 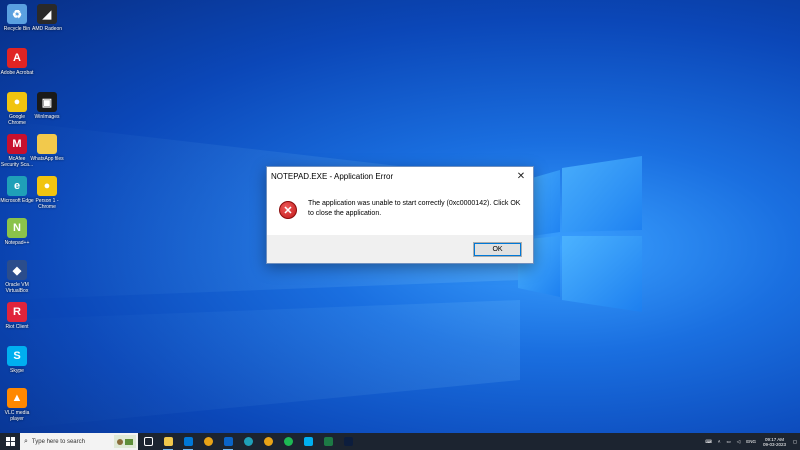 What do you see at coordinates (17, 144) in the screenshot?
I see `mcafee-icon: M` at bounding box center [17, 144].